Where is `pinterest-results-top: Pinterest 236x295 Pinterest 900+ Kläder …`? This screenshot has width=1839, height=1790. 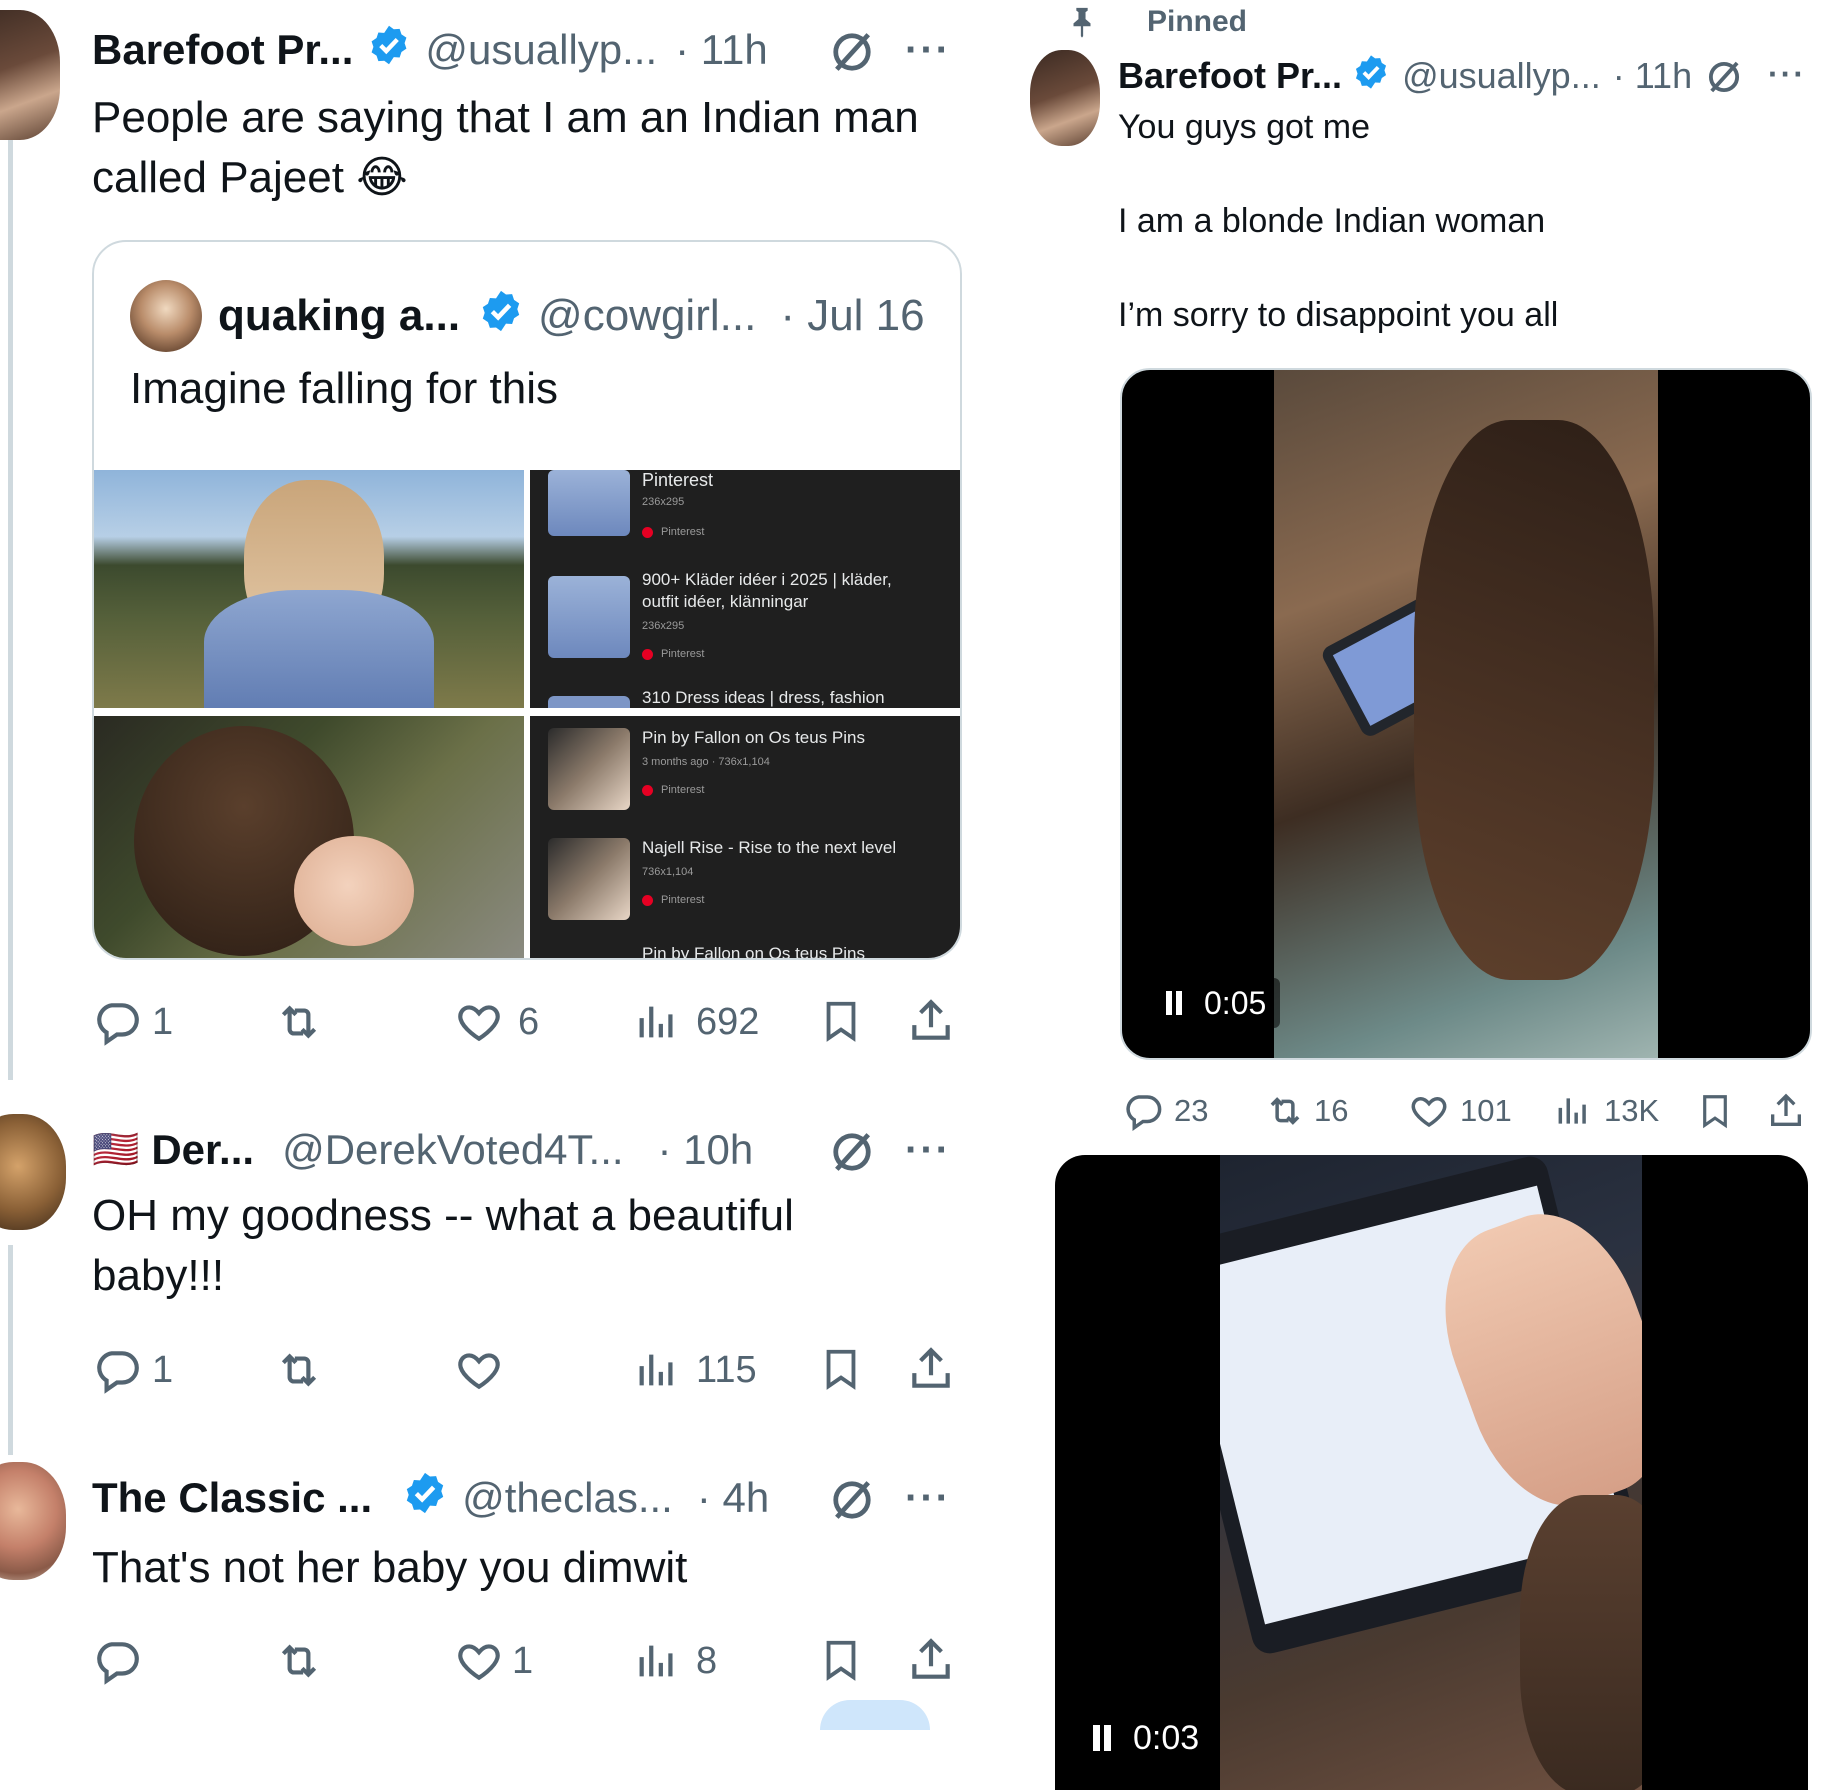 pinterest-results-top: Pinterest 236x295 Pinterest 900+ Kläder … is located at coordinates (745, 589).